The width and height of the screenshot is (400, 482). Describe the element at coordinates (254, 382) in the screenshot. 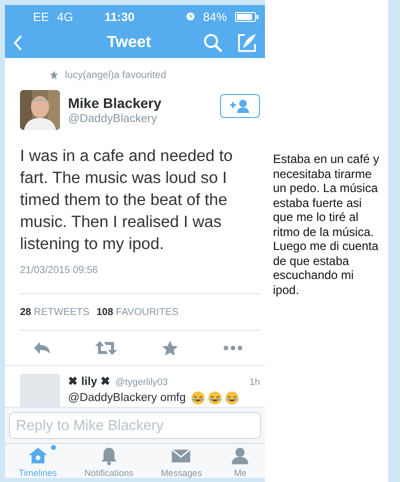

I see `reply-time: 1h` at that location.